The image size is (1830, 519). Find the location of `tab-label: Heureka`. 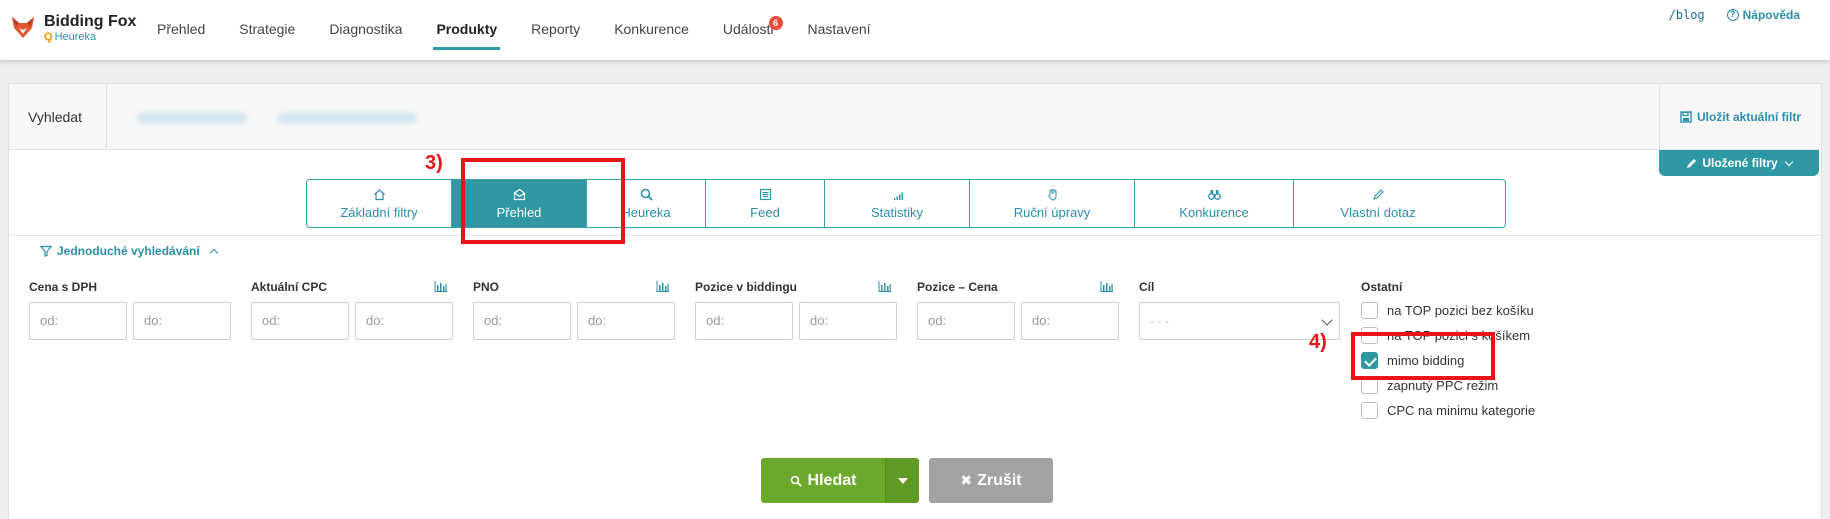

tab-label: Heureka is located at coordinates (646, 212).